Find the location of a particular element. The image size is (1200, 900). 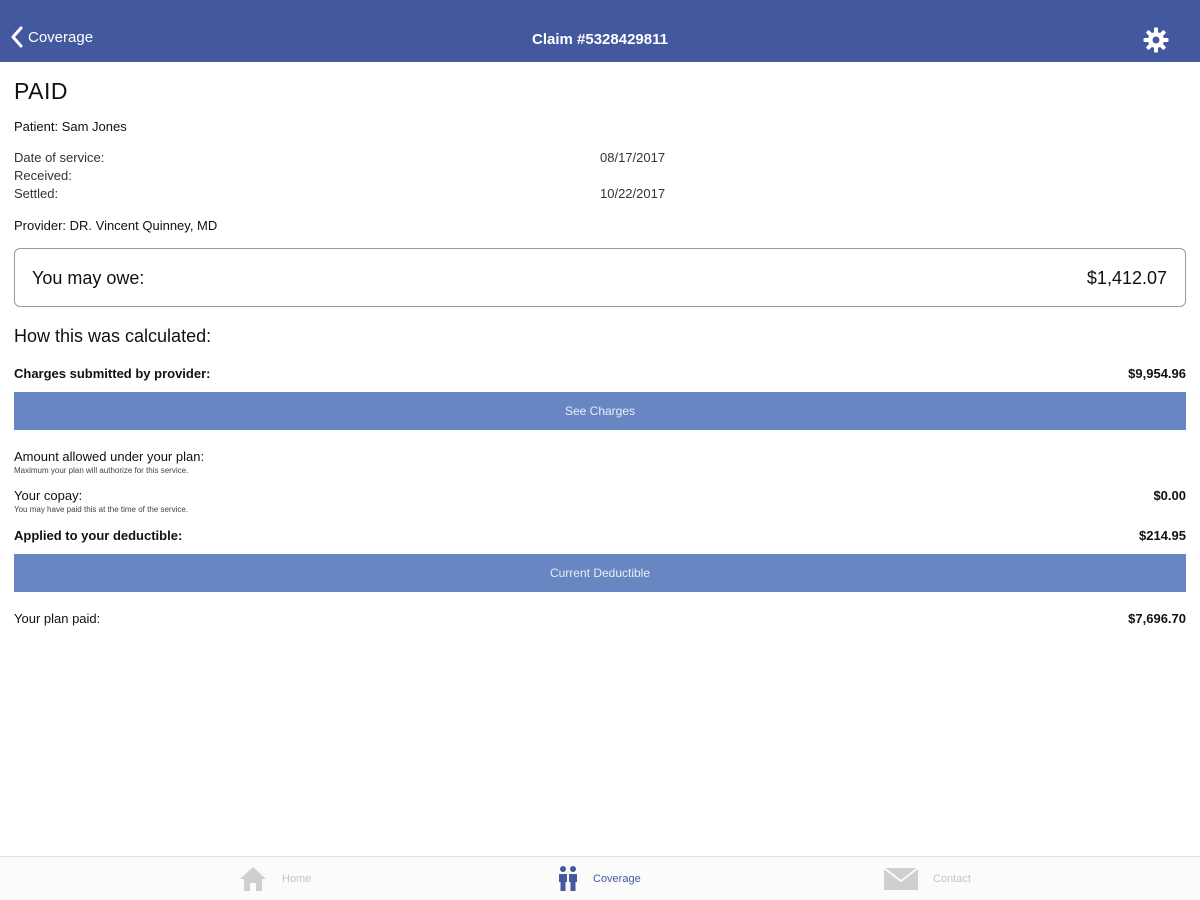

date-label: Settled: is located at coordinates (36, 193).